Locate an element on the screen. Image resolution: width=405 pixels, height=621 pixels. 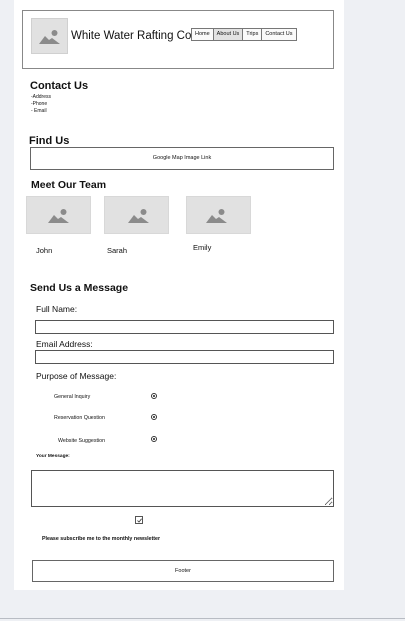
email-field is located at coordinates (184, 357).